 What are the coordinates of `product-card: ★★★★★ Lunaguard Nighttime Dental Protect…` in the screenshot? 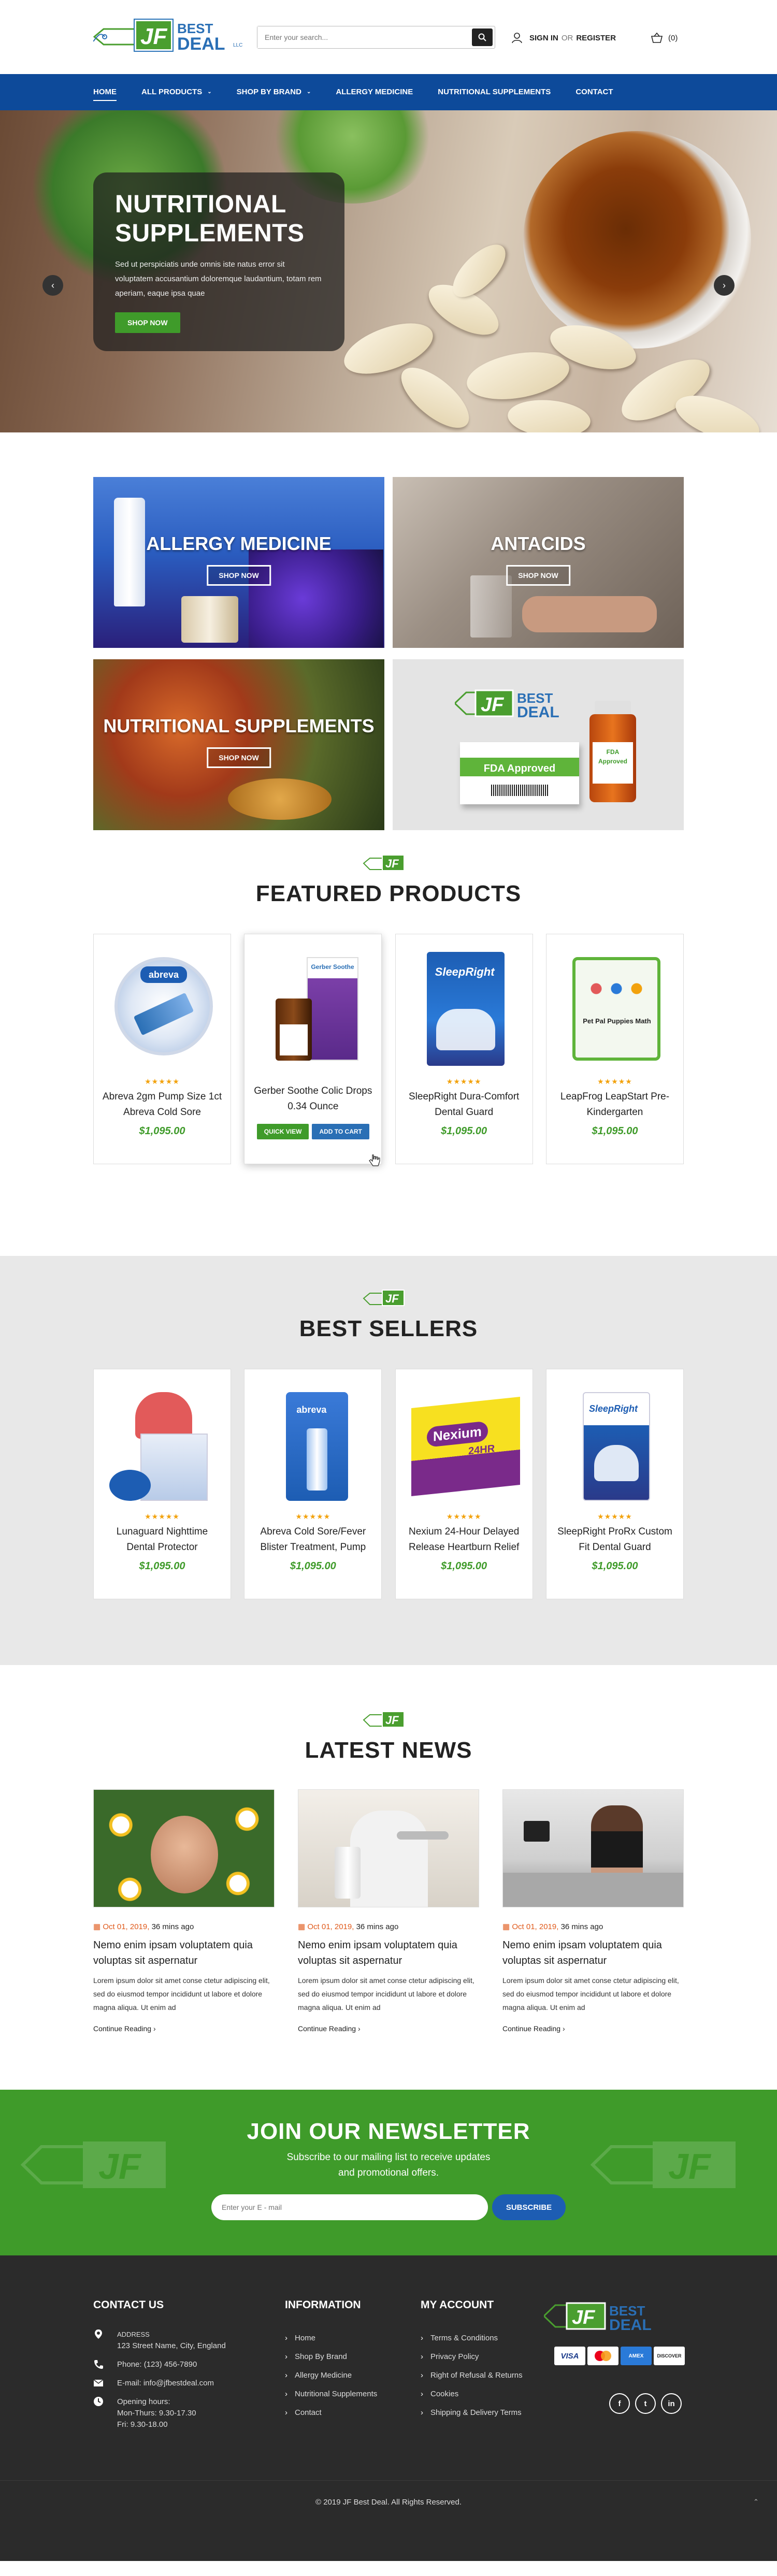 It's located at (162, 1484).